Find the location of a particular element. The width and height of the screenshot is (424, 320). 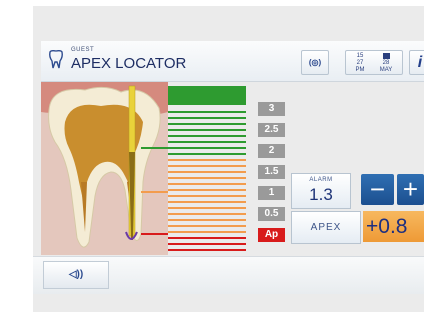

apex-offset-value: +0.8 is located at coordinates (393, 226).